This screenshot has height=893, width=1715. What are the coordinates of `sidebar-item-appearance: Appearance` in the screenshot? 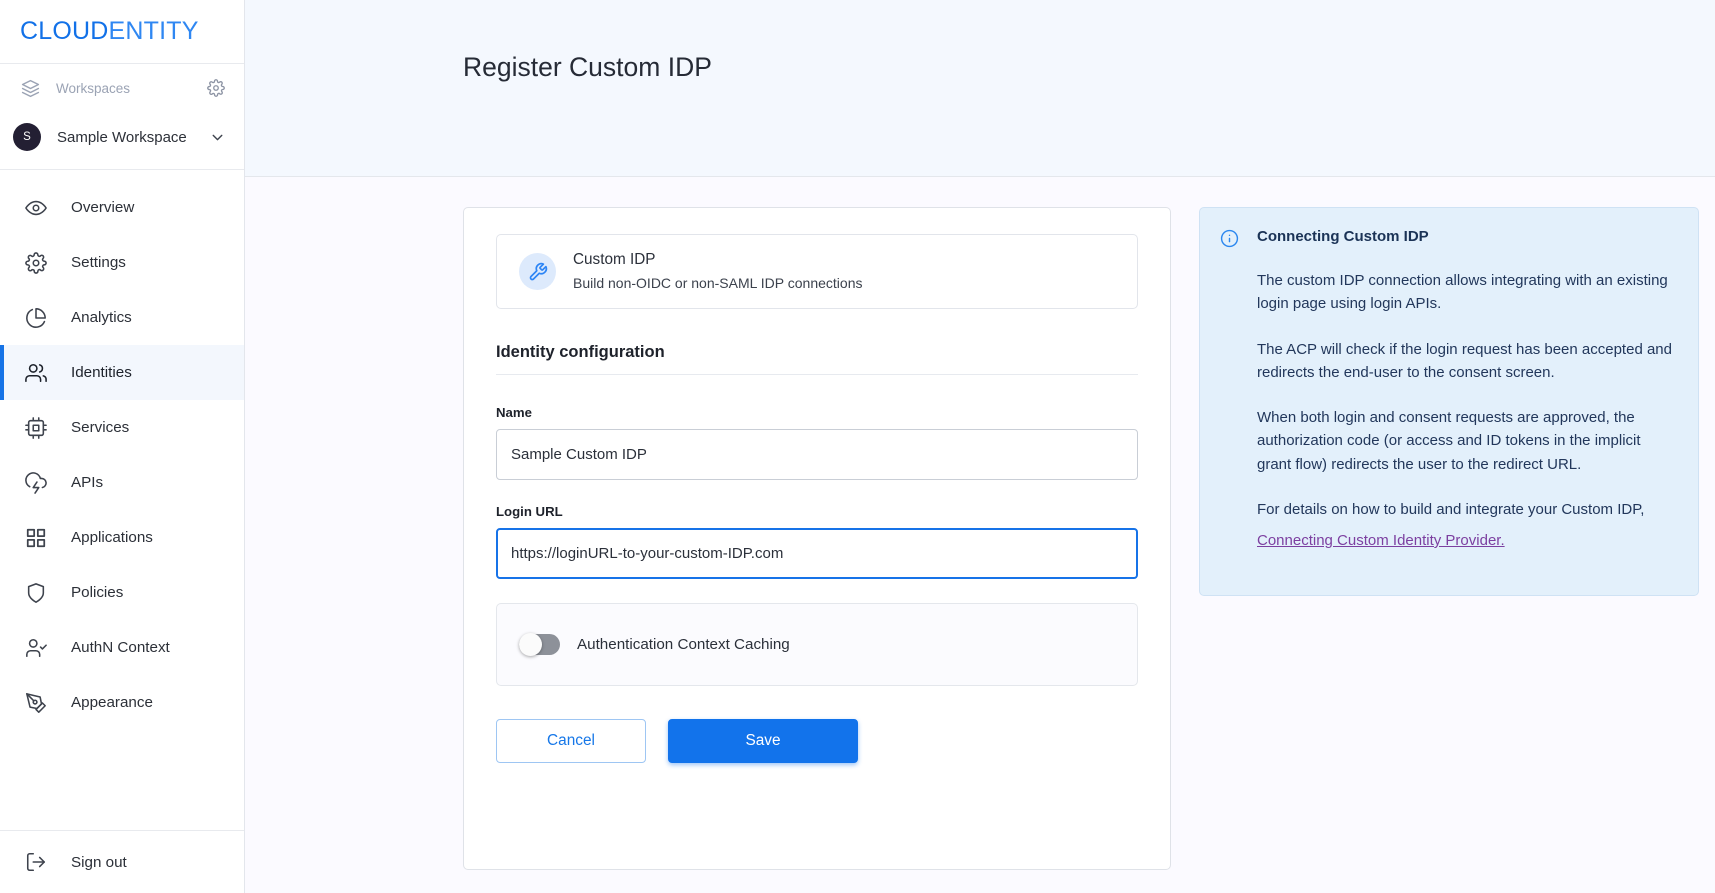 It's located at (122, 702).